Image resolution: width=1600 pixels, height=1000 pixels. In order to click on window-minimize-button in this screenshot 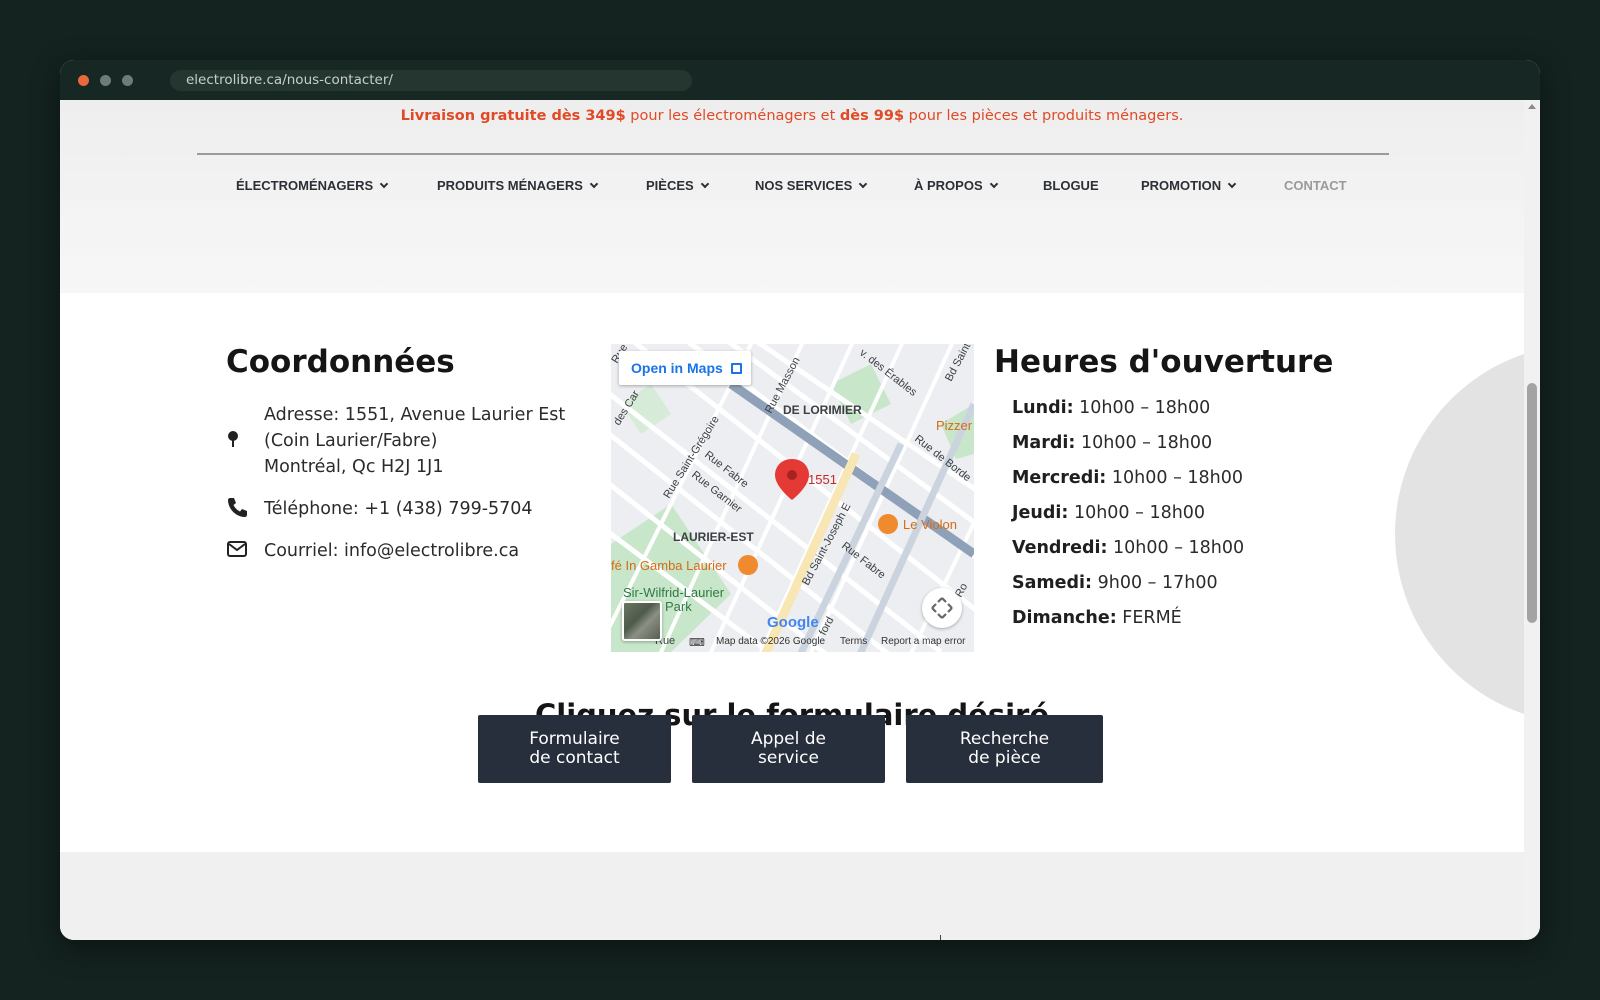, I will do `click(105, 80)`.